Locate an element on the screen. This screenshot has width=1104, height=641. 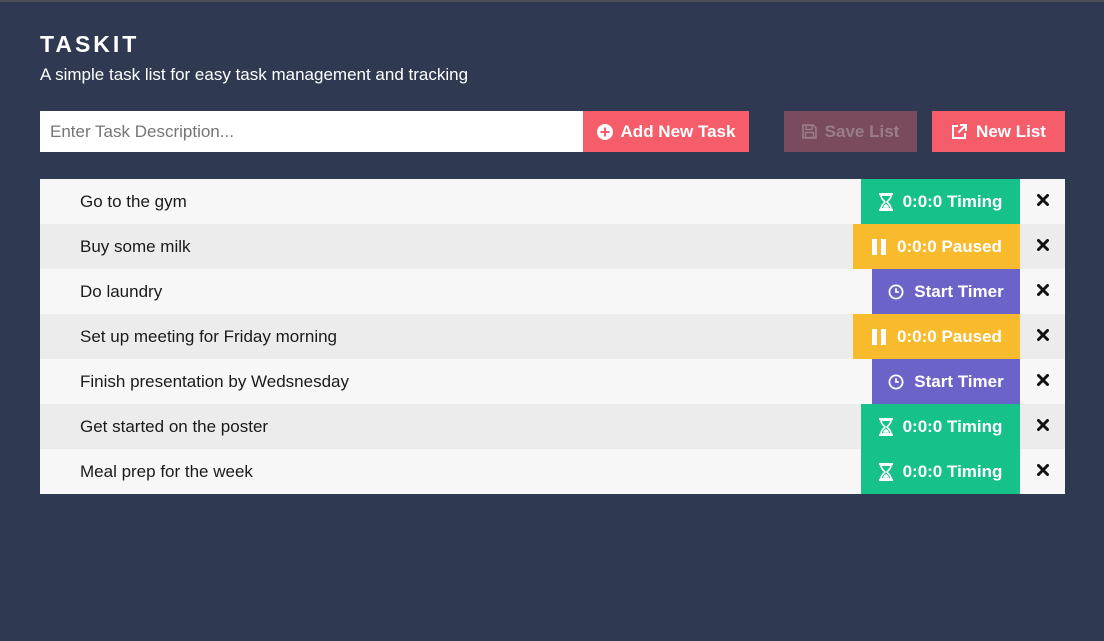
window-top-border is located at coordinates (552, 1).